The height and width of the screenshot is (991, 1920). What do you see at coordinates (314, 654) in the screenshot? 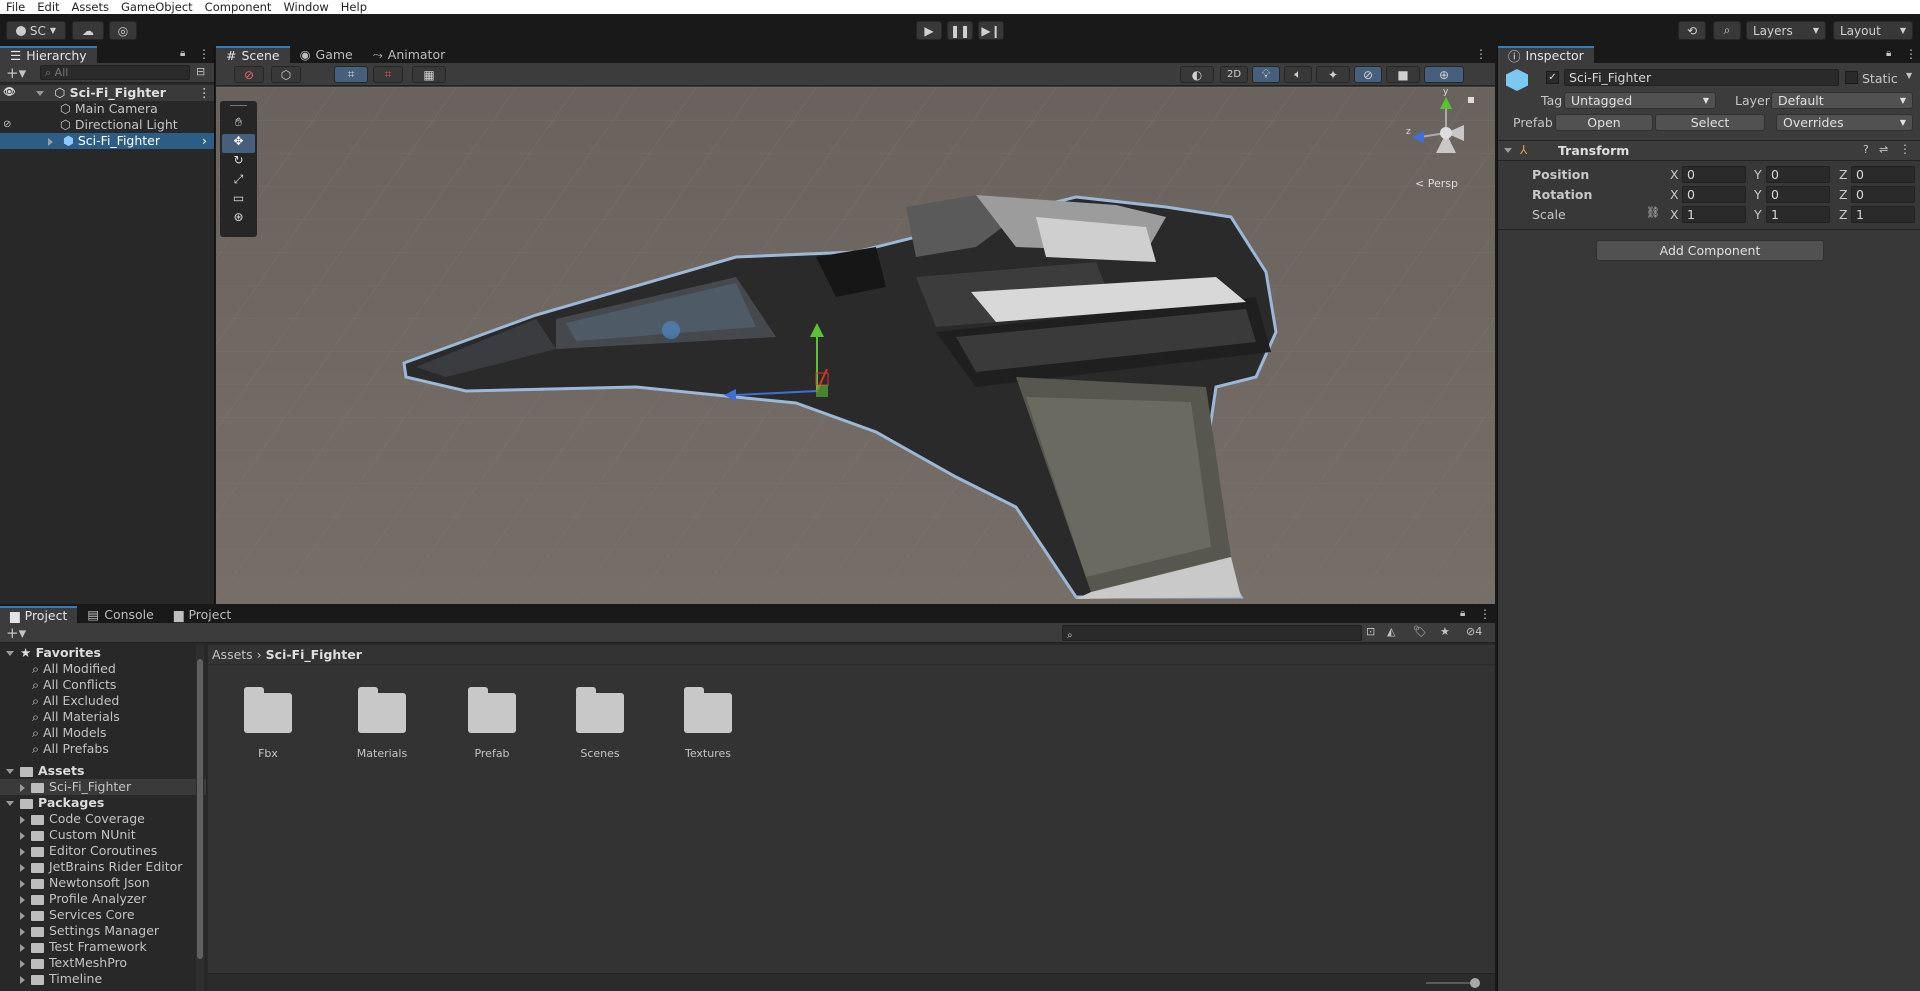
I see `breadcrumb-current: Sci-Fi_Fighter` at bounding box center [314, 654].